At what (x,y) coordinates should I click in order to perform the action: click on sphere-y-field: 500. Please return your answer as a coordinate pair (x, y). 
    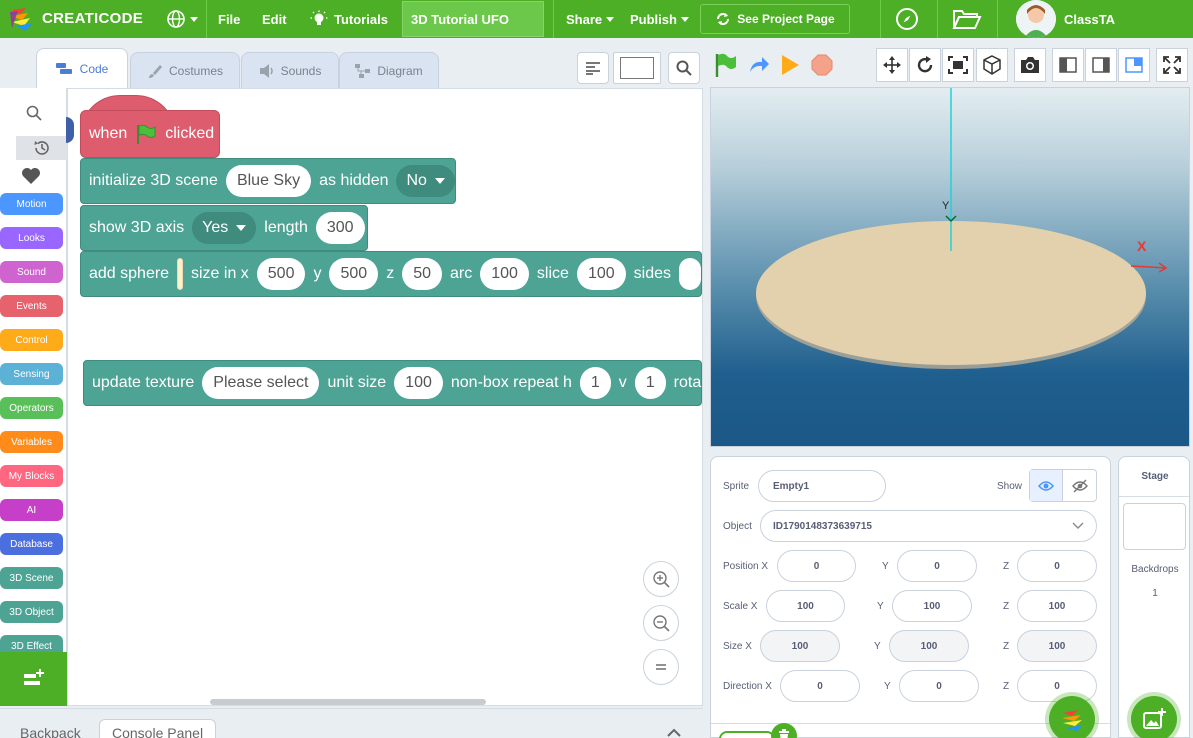
    Looking at the image, I should click on (354, 274).